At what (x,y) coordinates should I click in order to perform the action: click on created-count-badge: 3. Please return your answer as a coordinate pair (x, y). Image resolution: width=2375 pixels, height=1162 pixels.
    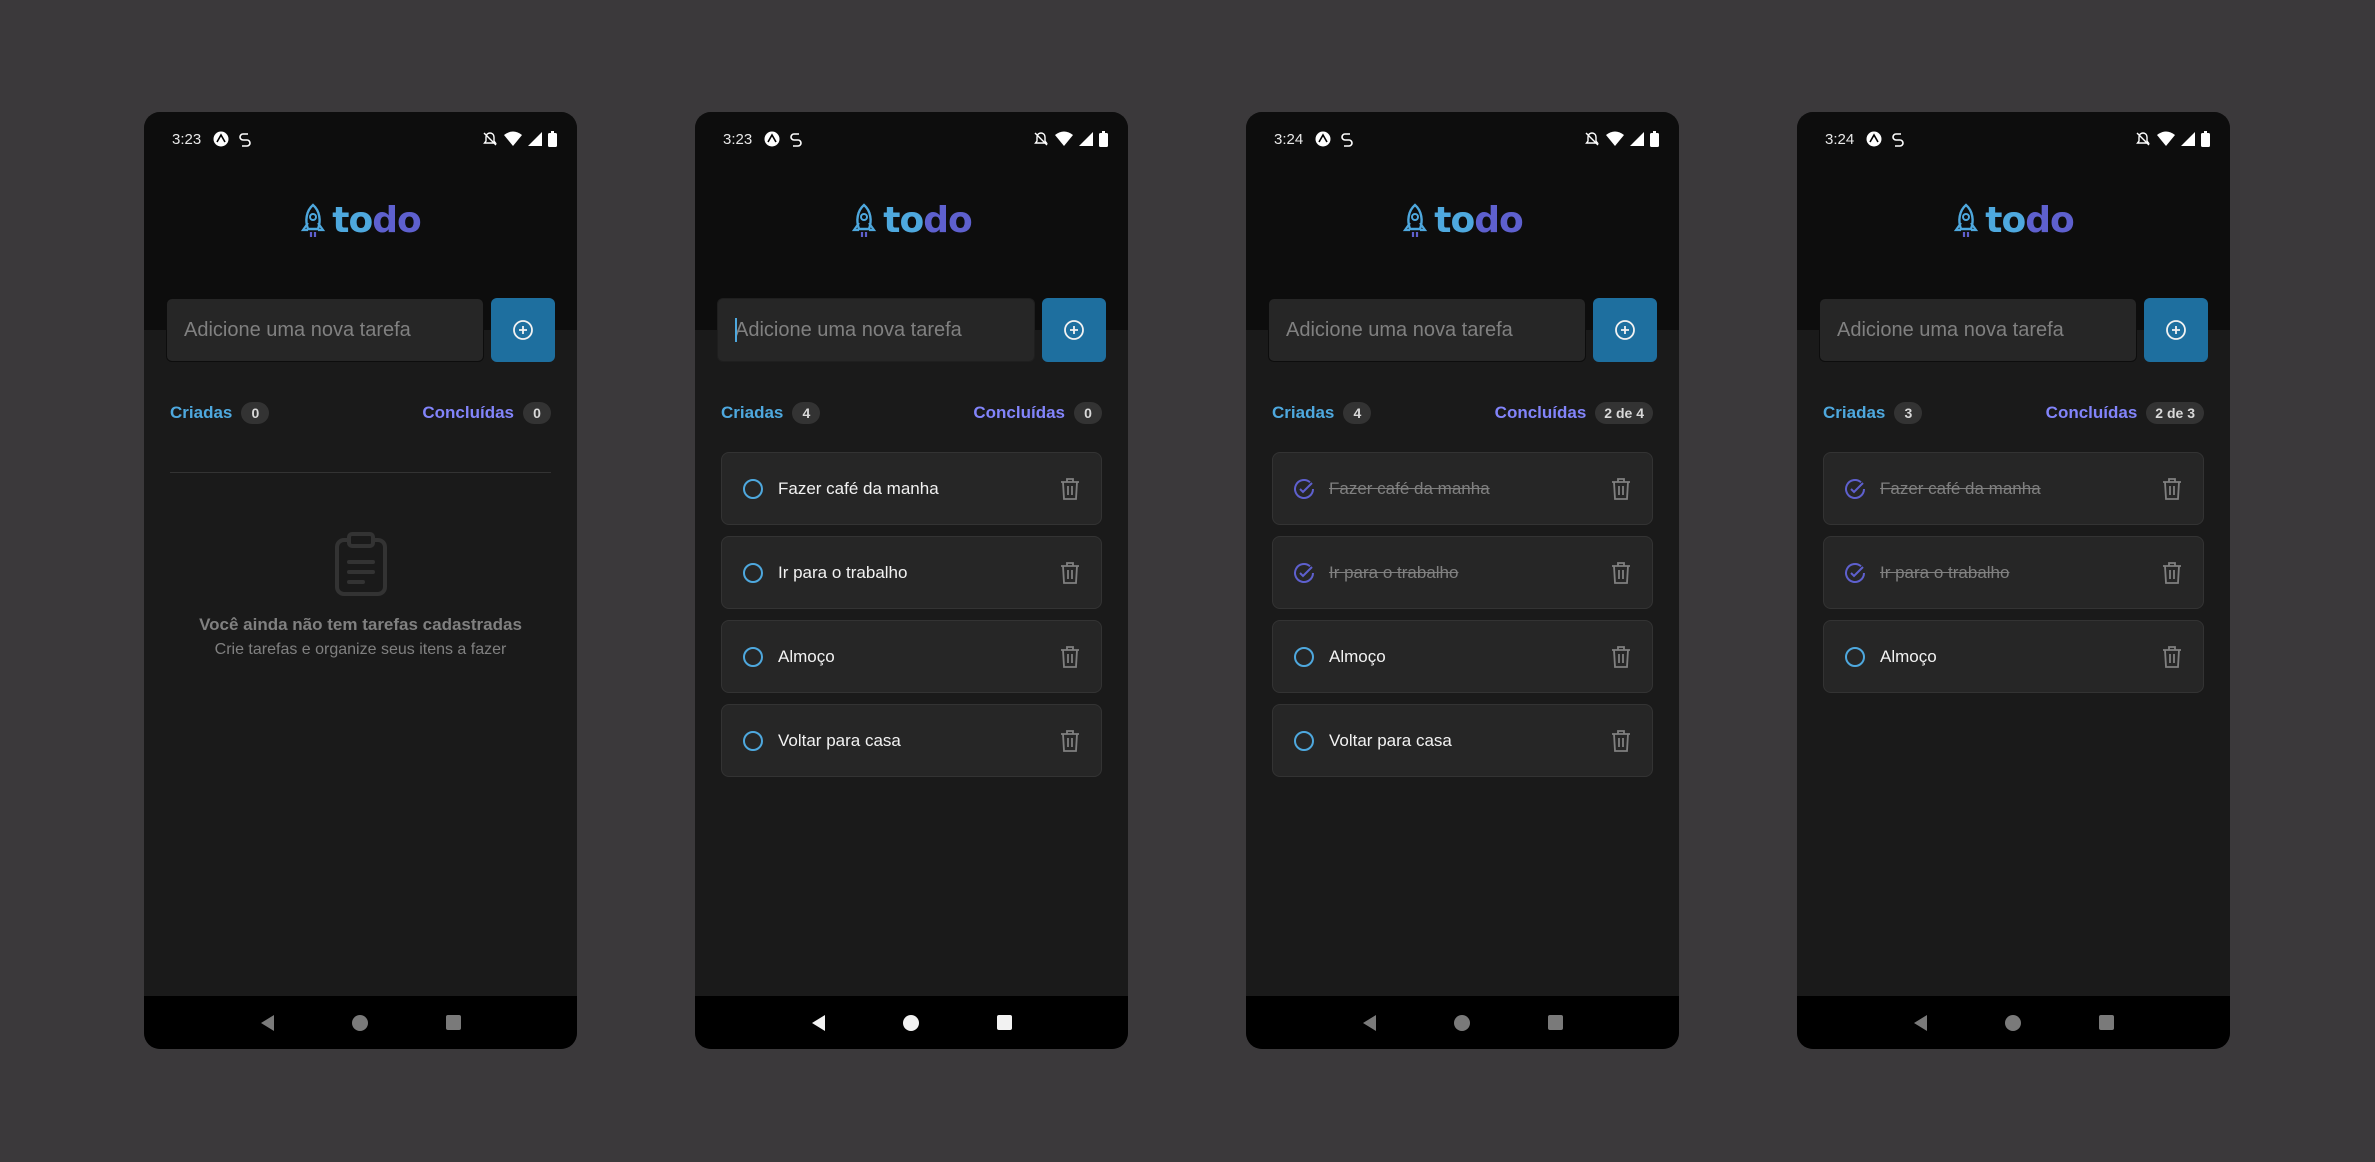
    Looking at the image, I should click on (1908, 413).